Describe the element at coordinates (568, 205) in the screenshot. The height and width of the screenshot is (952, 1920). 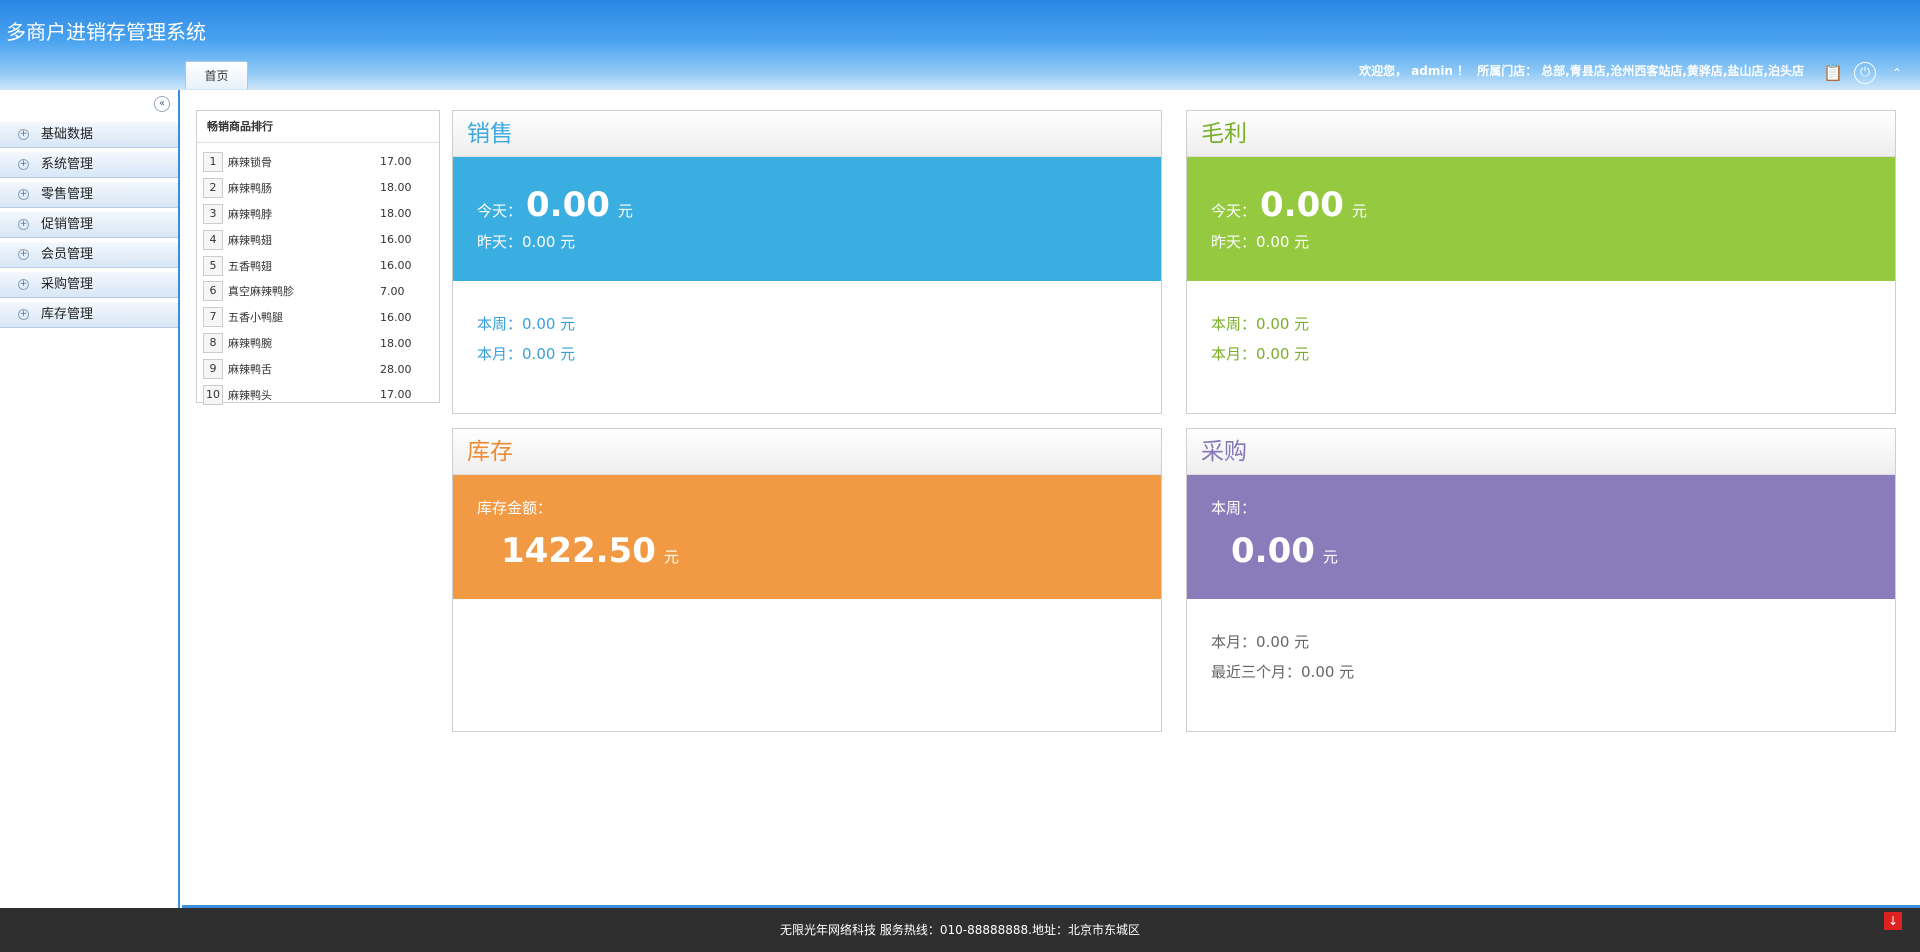
I see `sales-today-value: 0.00` at that location.